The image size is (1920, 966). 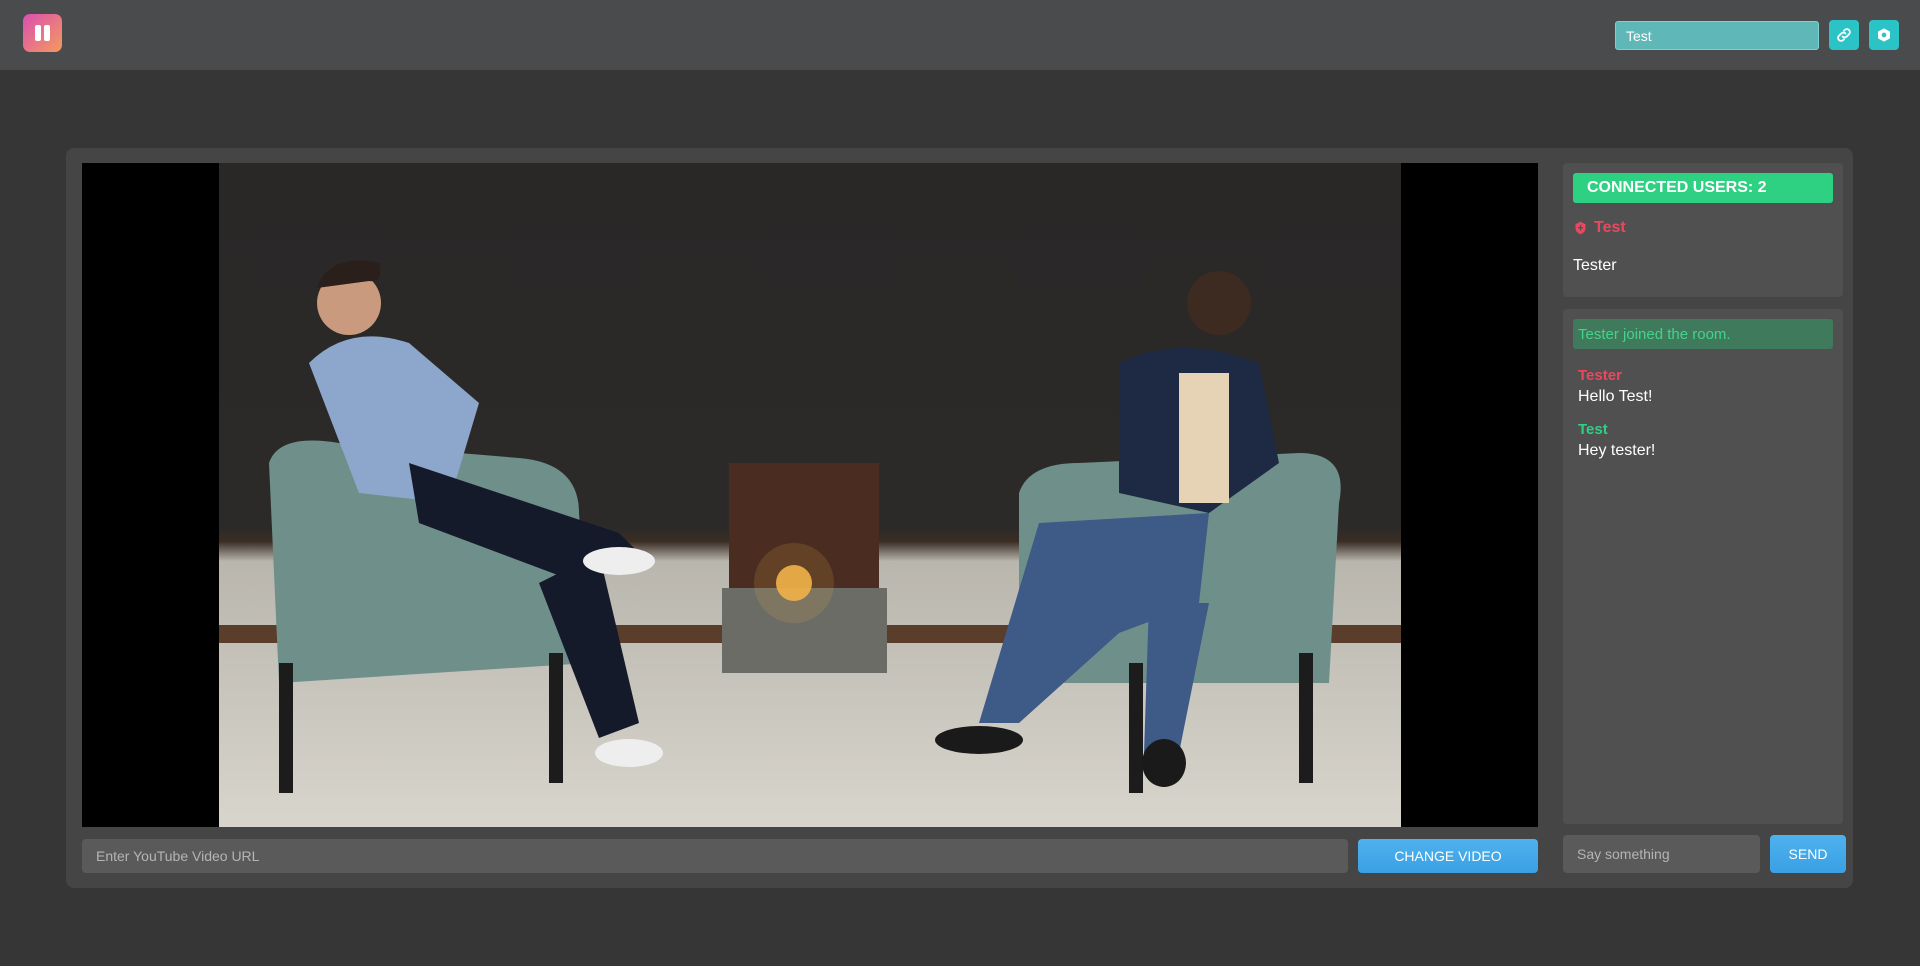 What do you see at coordinates (1661, 854) in the screenshot?
I see `chat-input` at bounding box center [1661, 854].